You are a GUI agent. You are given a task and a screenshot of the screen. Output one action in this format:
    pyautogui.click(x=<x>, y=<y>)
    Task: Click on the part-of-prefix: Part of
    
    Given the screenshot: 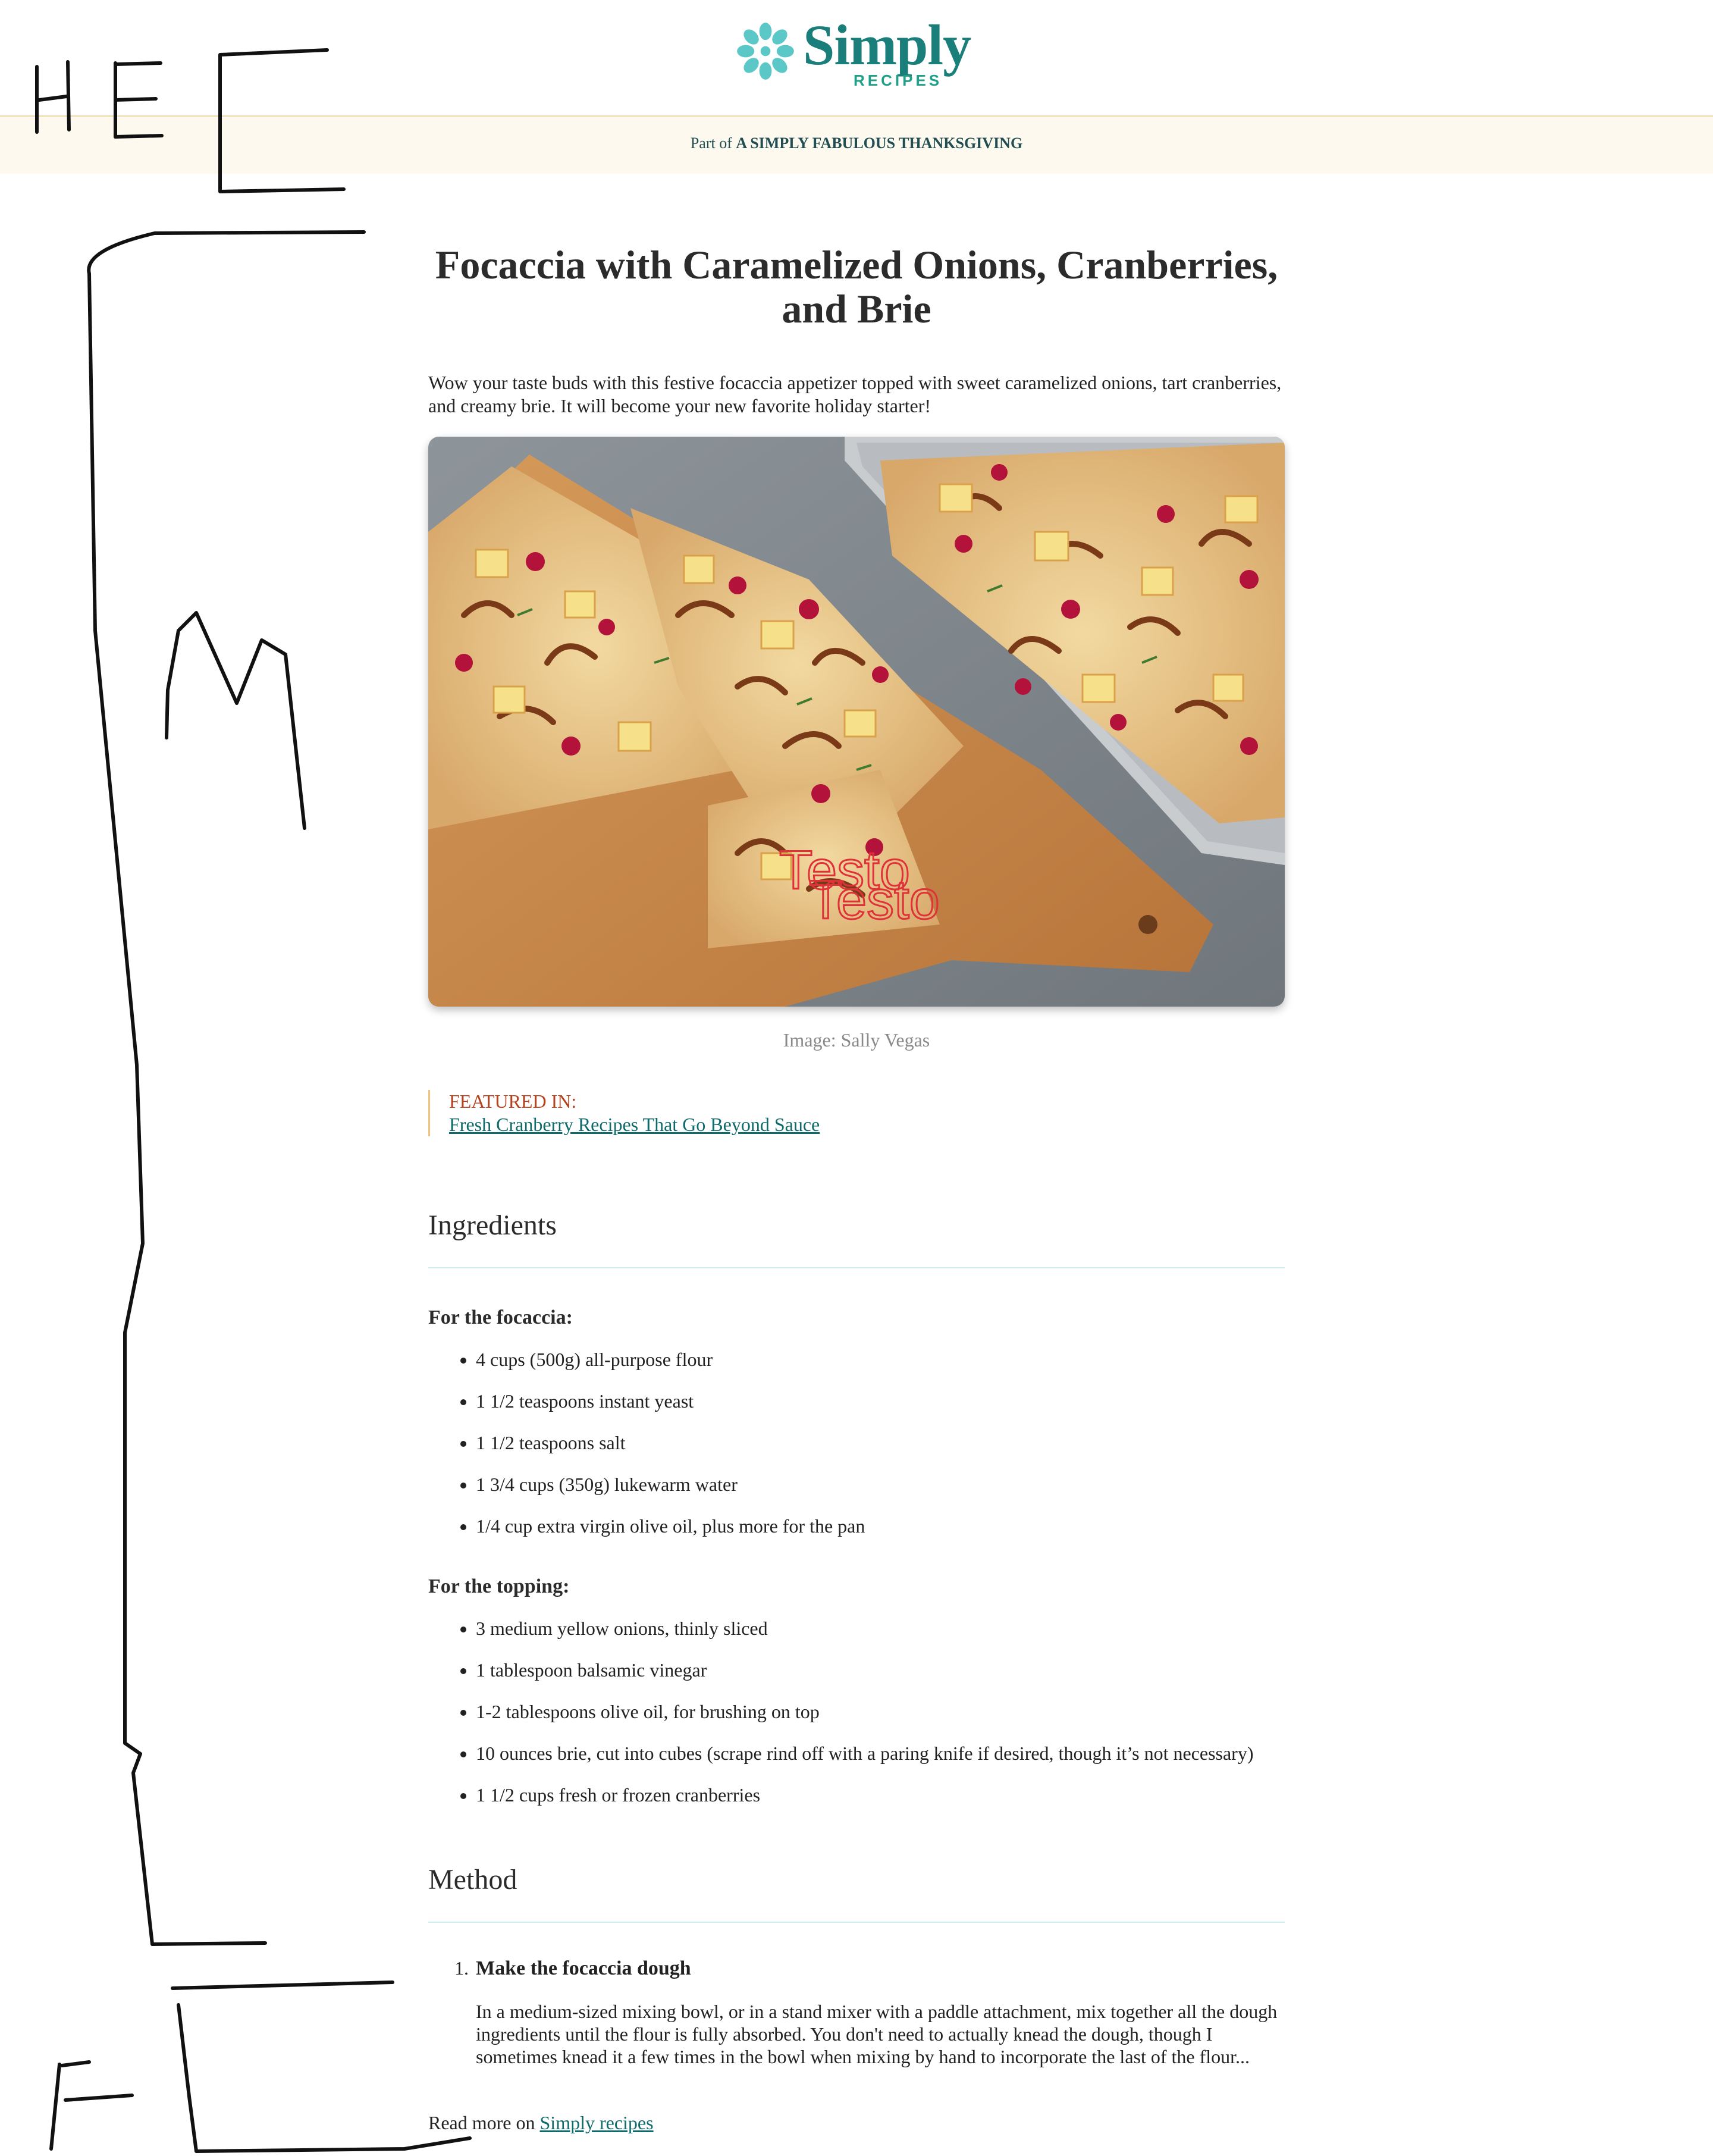 What is the action you would take?
    pyautogui.click(x=711, y=143)
    